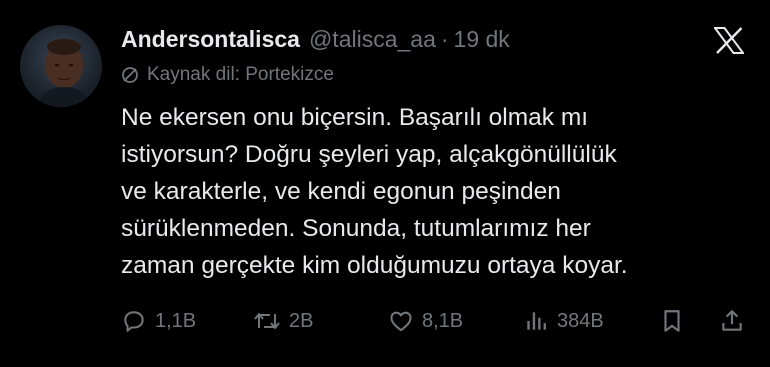 The height and width of the screenshot is (367, 770). I want to click on tweet-actions: 1,1B 2B 8,1B 384B, so click(436, 321).